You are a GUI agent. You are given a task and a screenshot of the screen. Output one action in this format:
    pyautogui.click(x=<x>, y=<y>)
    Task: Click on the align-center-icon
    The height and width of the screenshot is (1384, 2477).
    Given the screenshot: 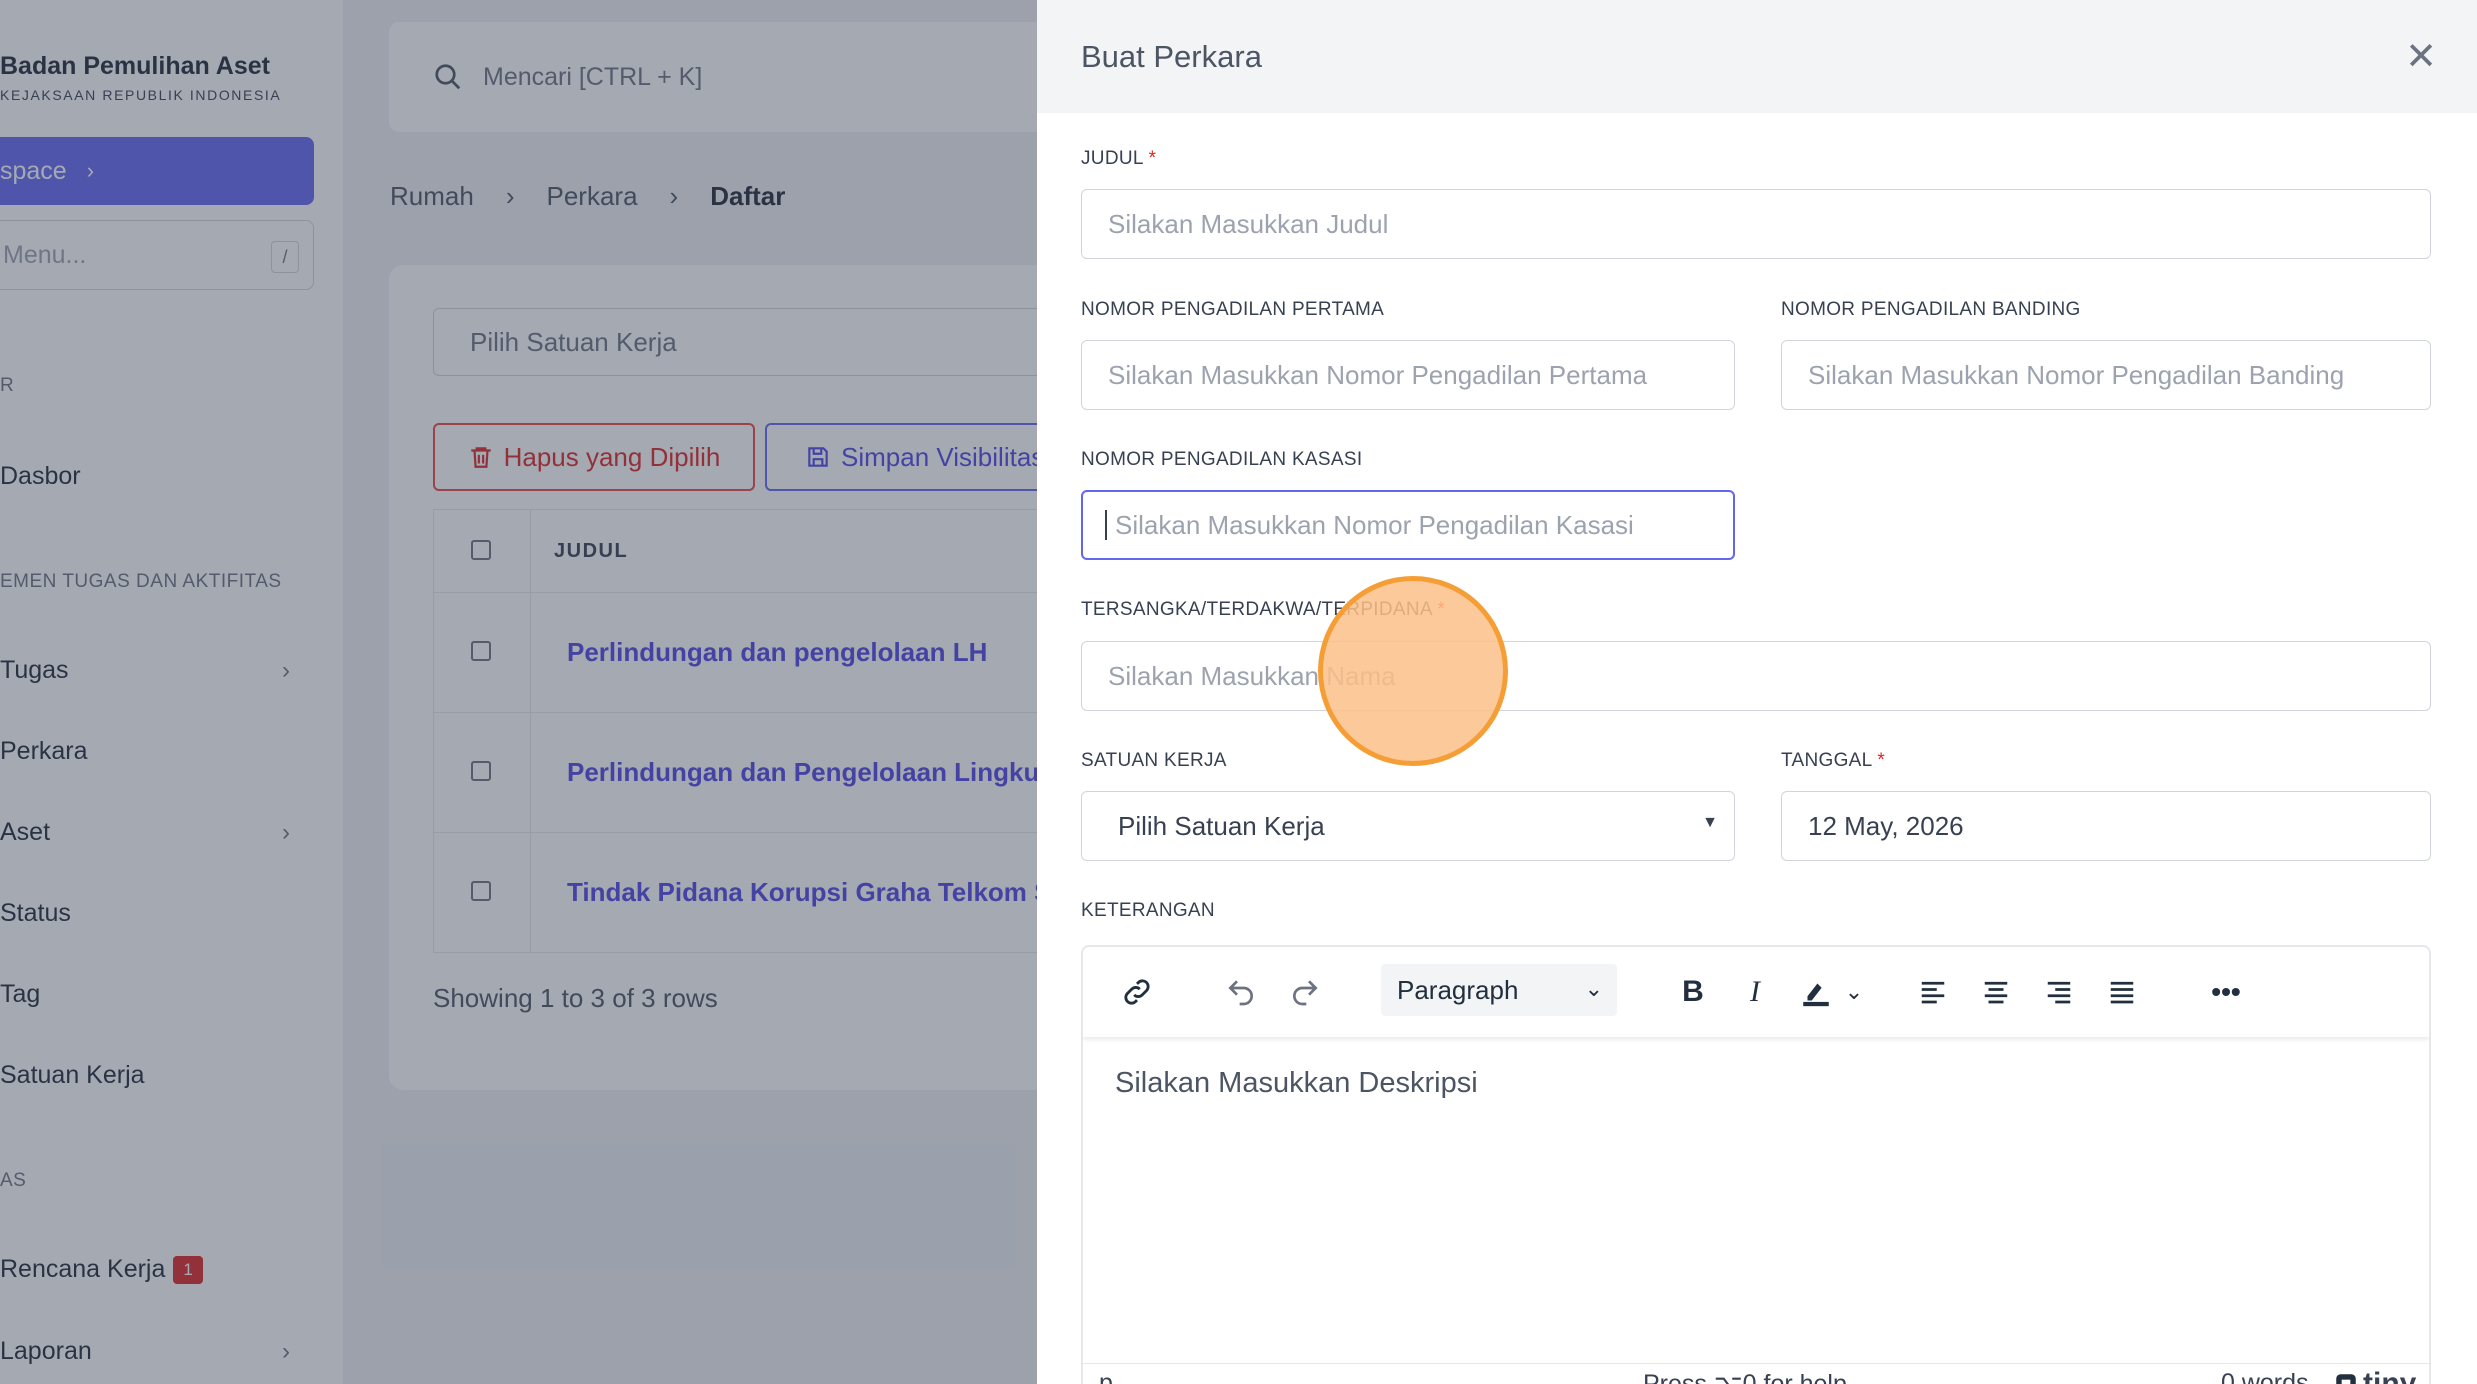 What is the action you would take?
    pyautogui.click(x=1996, y=992)
    